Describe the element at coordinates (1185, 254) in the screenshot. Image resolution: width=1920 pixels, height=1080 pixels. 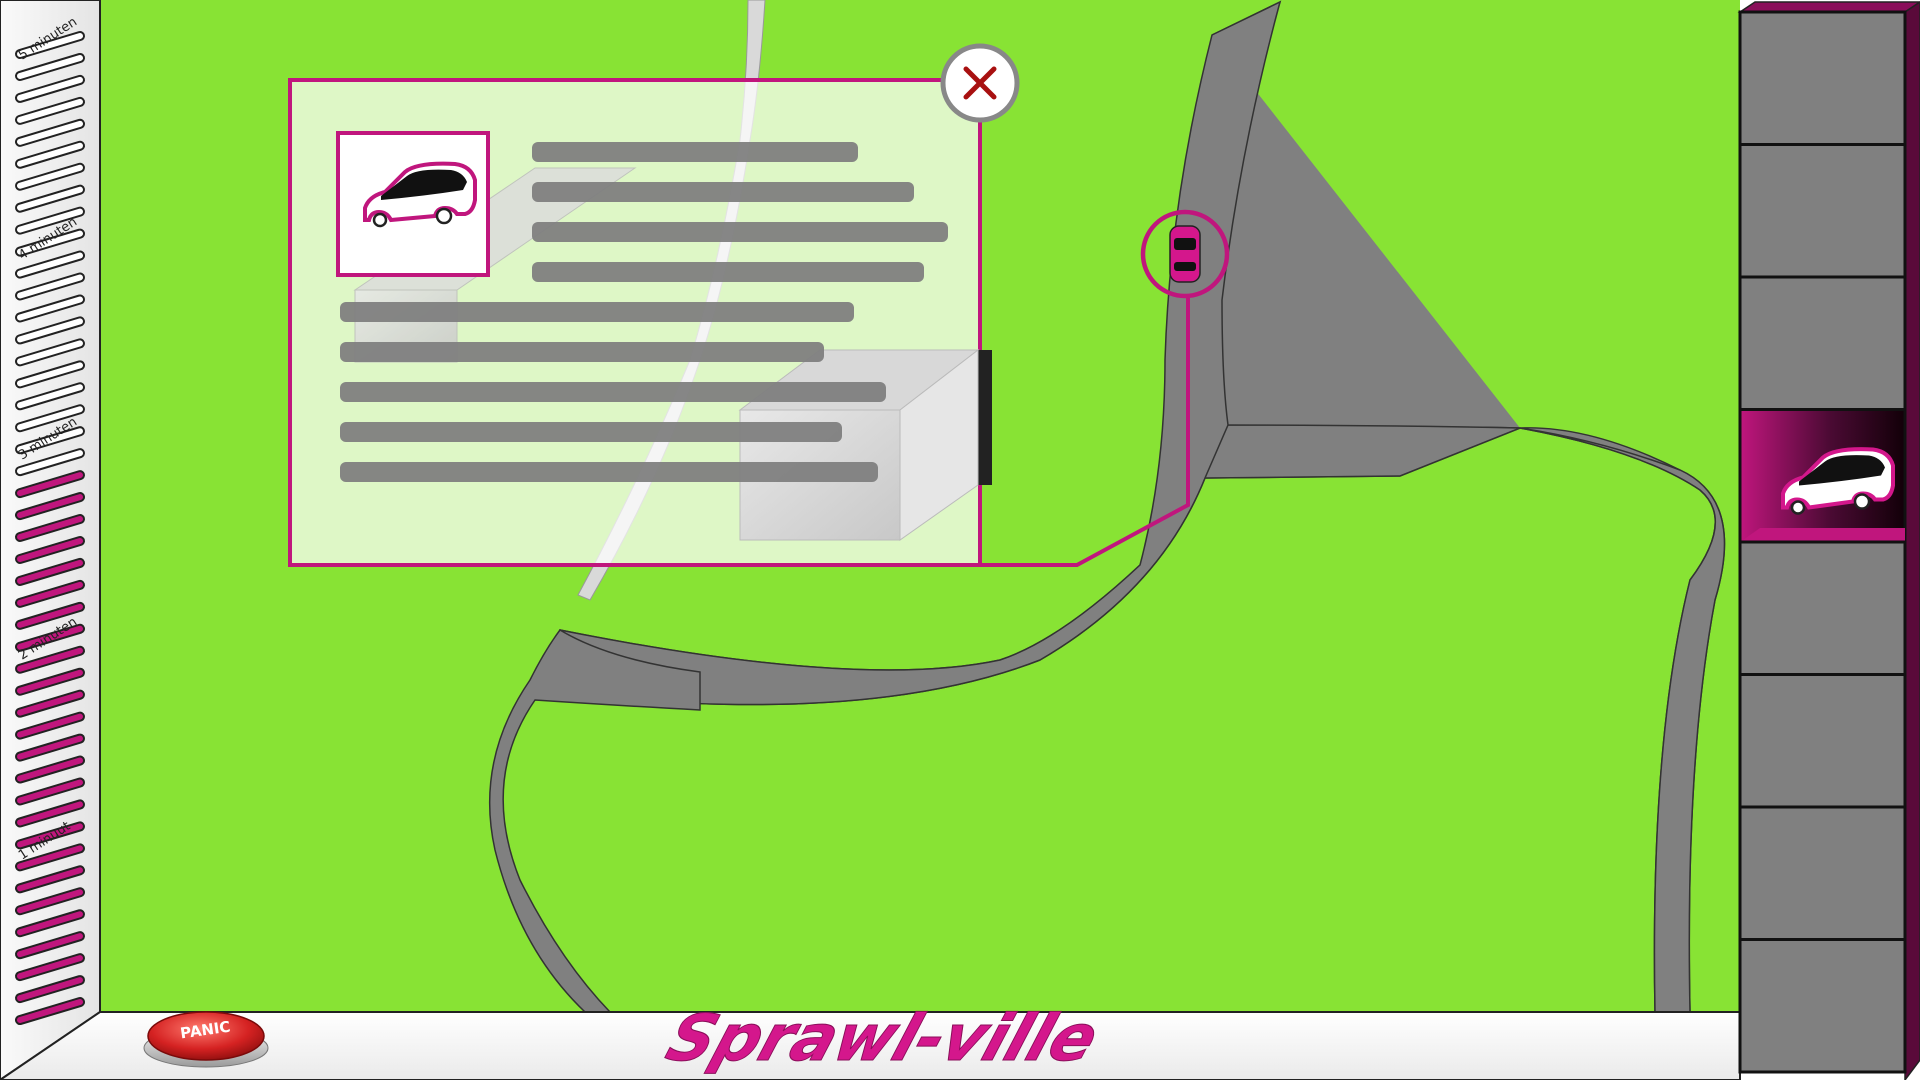
I see `car-icon` at that location.